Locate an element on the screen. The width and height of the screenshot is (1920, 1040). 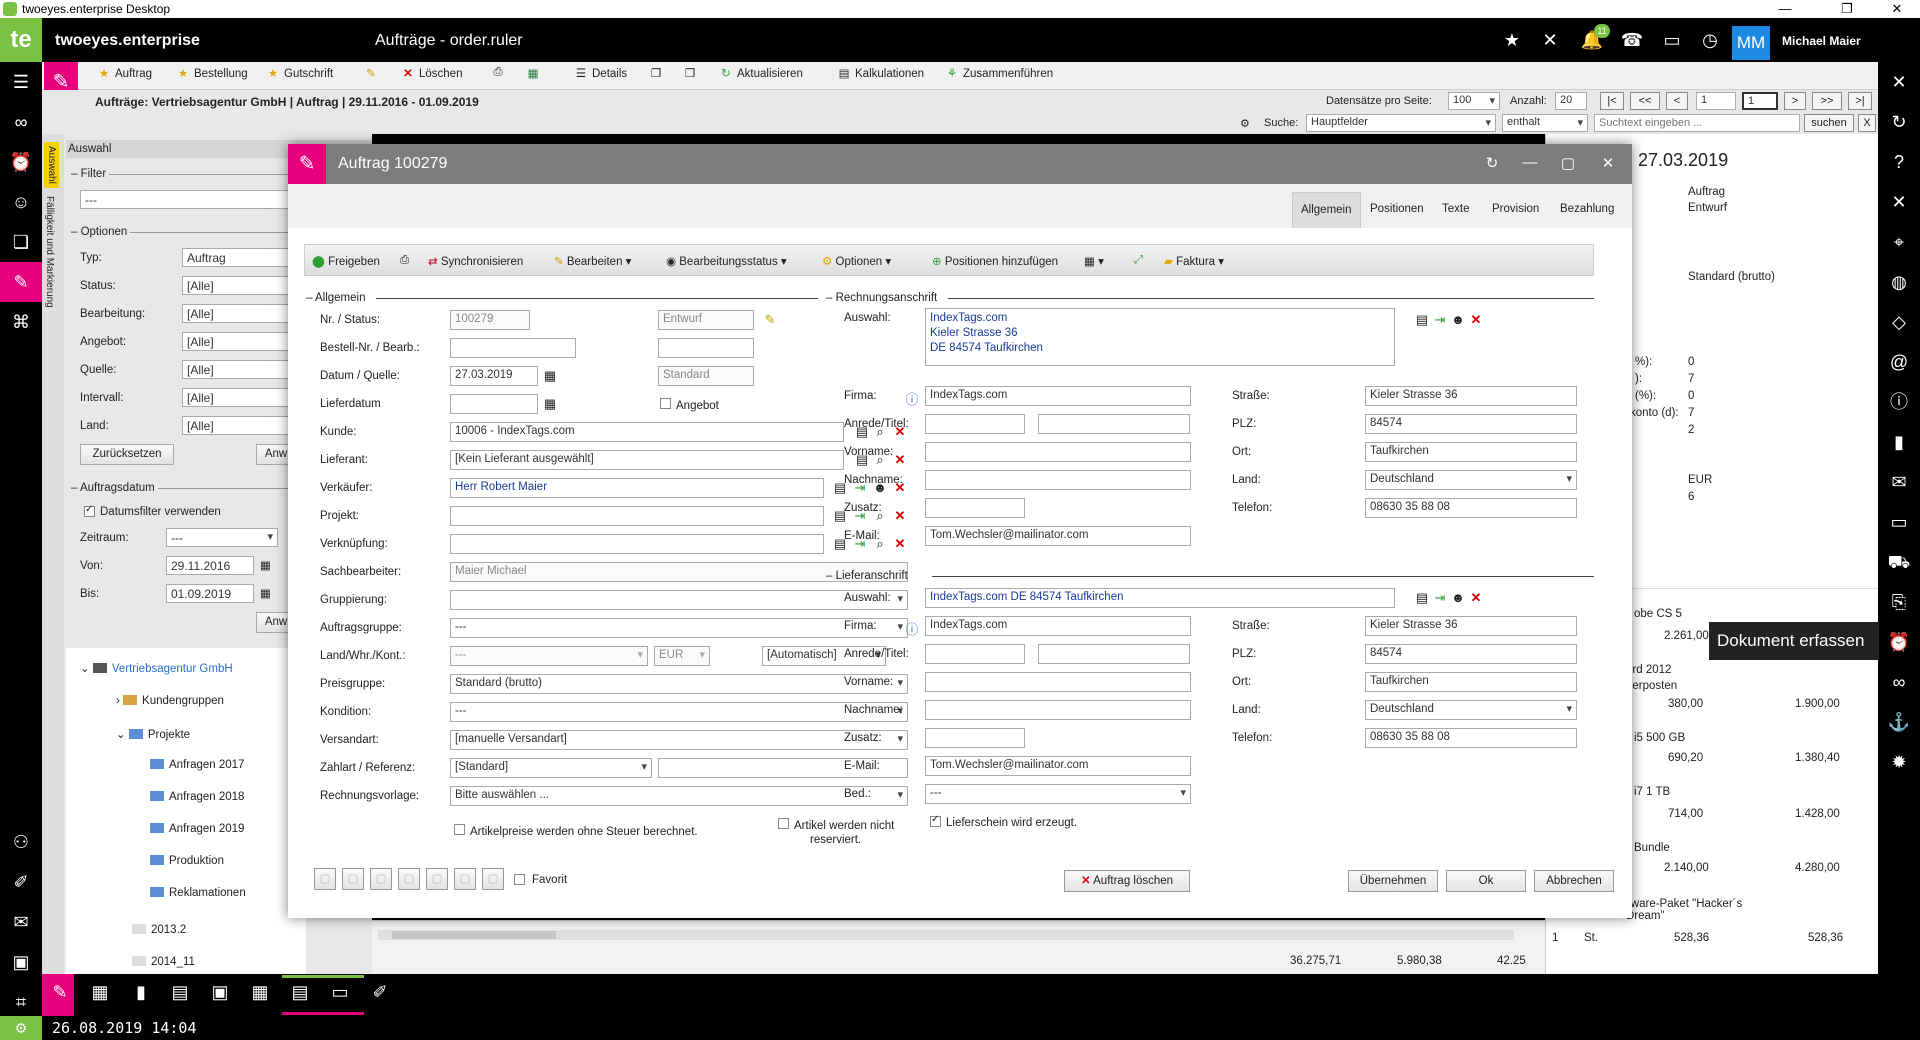
action-button-4: ▢ is located at coordinates (409, 879).